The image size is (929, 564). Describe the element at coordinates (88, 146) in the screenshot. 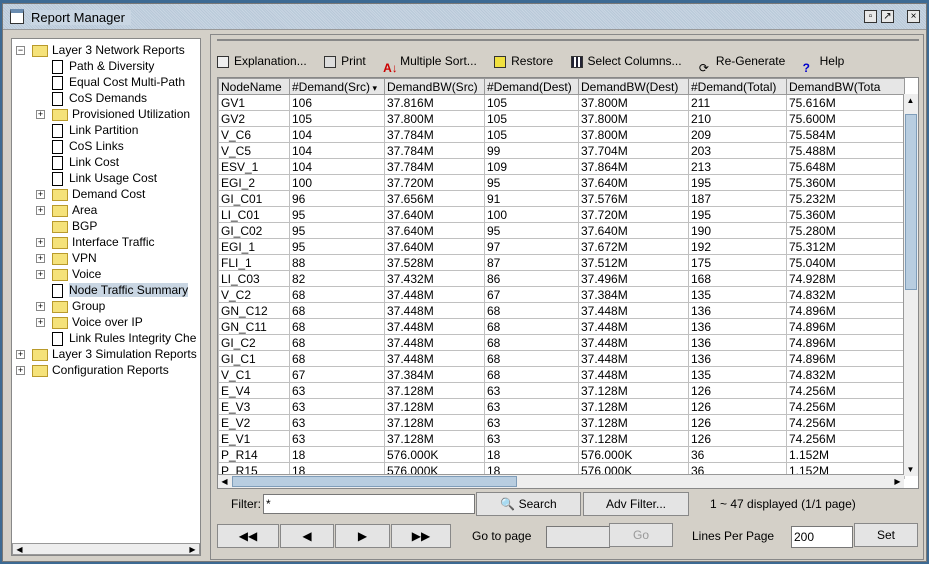

I see `tree-item: CoS Links` at that location.